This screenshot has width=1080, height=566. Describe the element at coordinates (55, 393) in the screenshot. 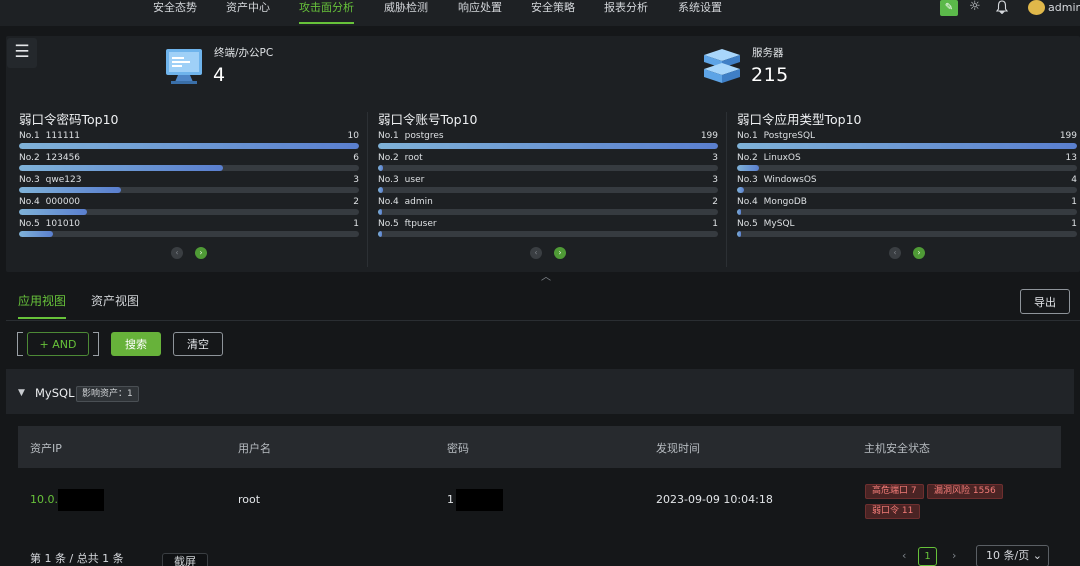

I see `group-name: MySQL` at that location.